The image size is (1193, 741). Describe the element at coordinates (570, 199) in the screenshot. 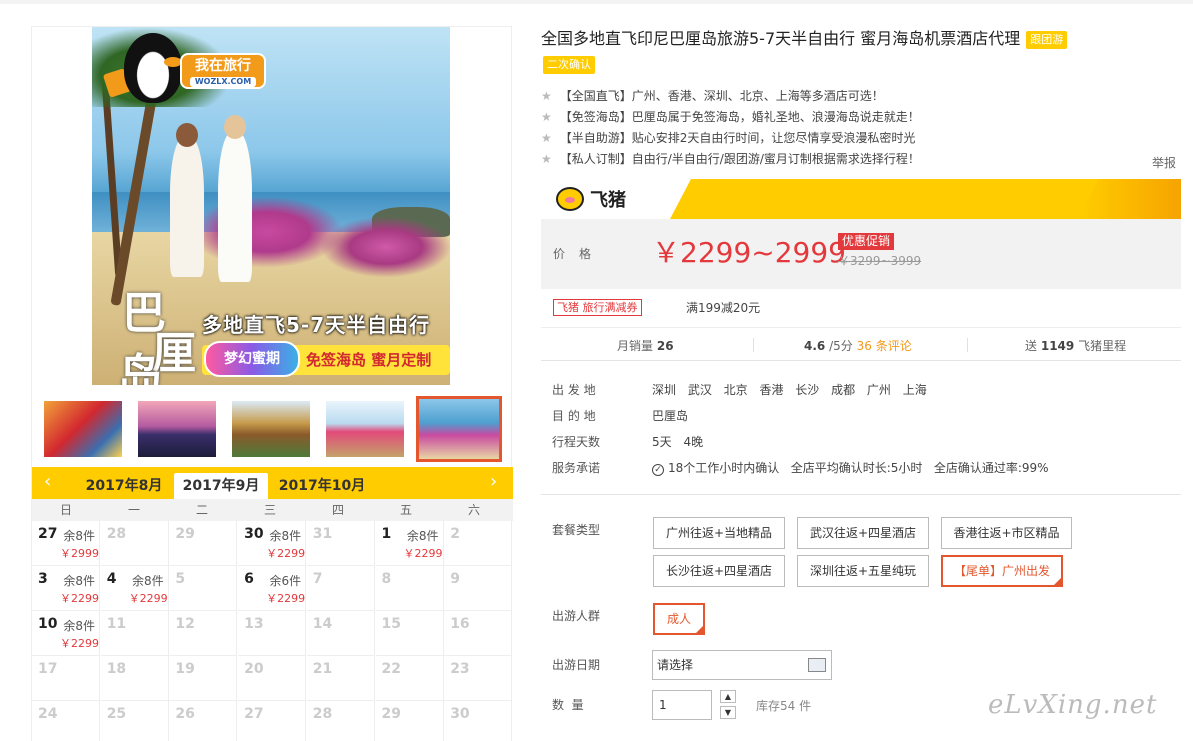

I see `fliggy-pig-icon` at that location.